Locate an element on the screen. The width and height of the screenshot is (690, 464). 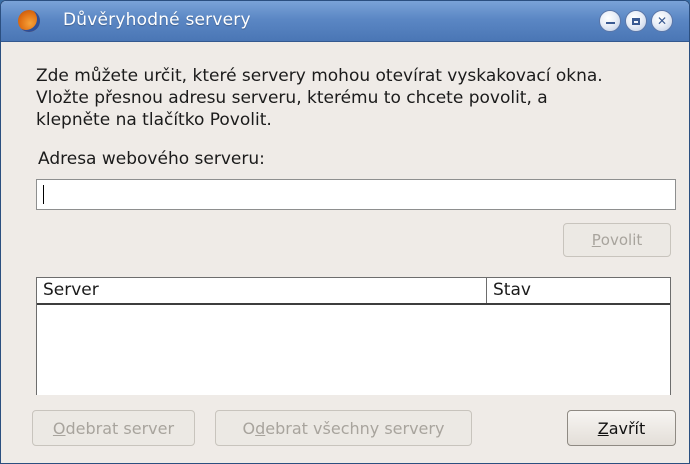
allow-button: Povolit is located at coordinates (617, 240).